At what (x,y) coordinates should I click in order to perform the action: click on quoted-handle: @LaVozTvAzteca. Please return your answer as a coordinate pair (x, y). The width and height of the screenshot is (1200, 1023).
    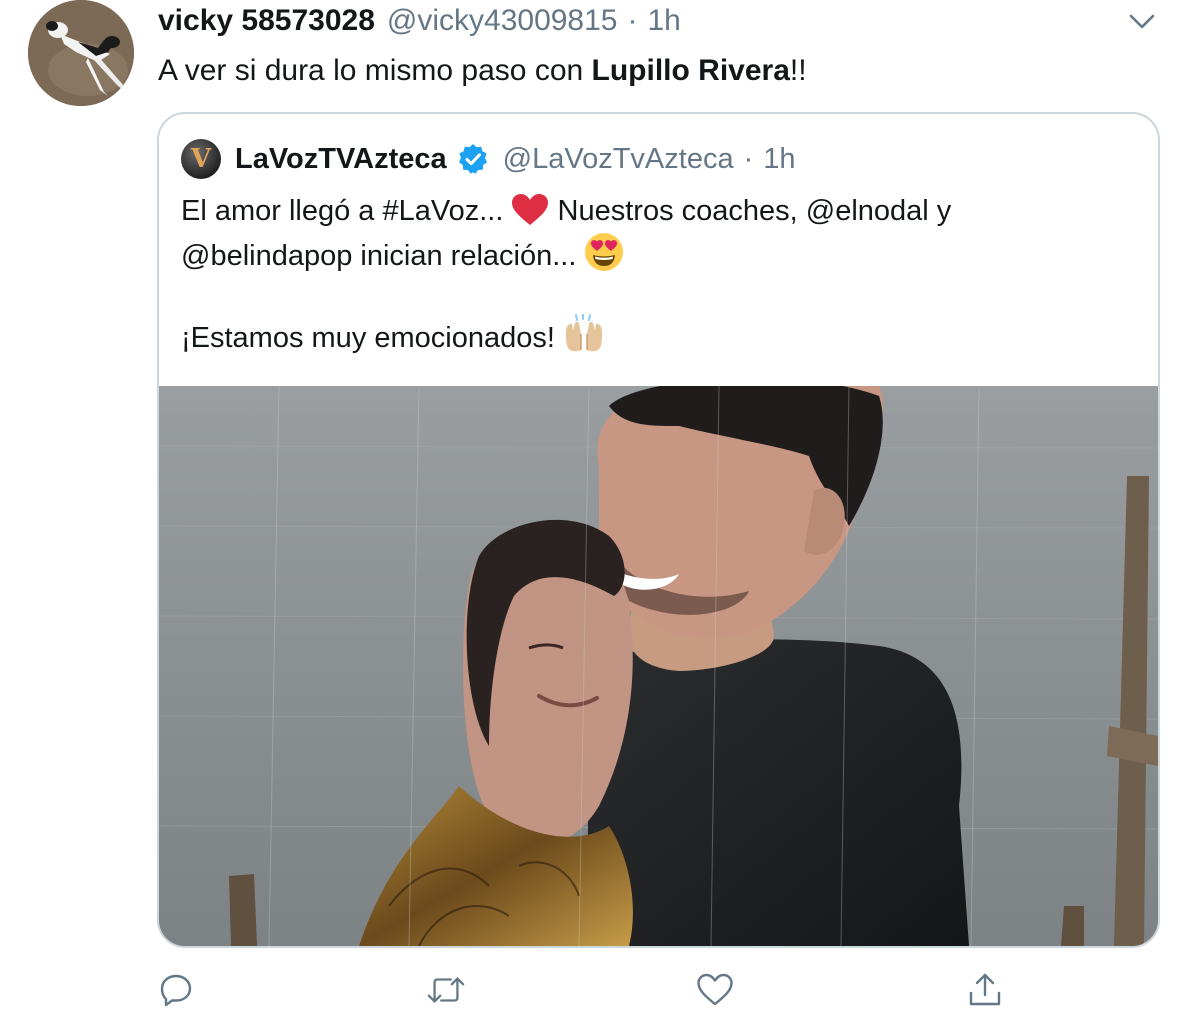
    Looking at the image, I should click on (618, 159).